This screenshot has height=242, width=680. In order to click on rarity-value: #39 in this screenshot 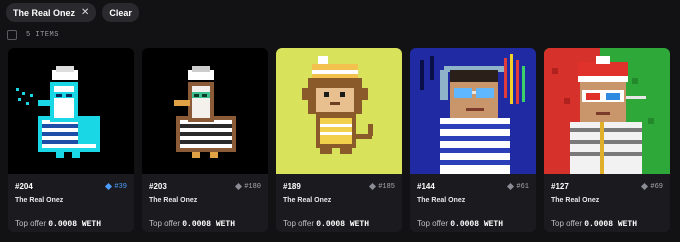, I will do `click(120, 186)`.